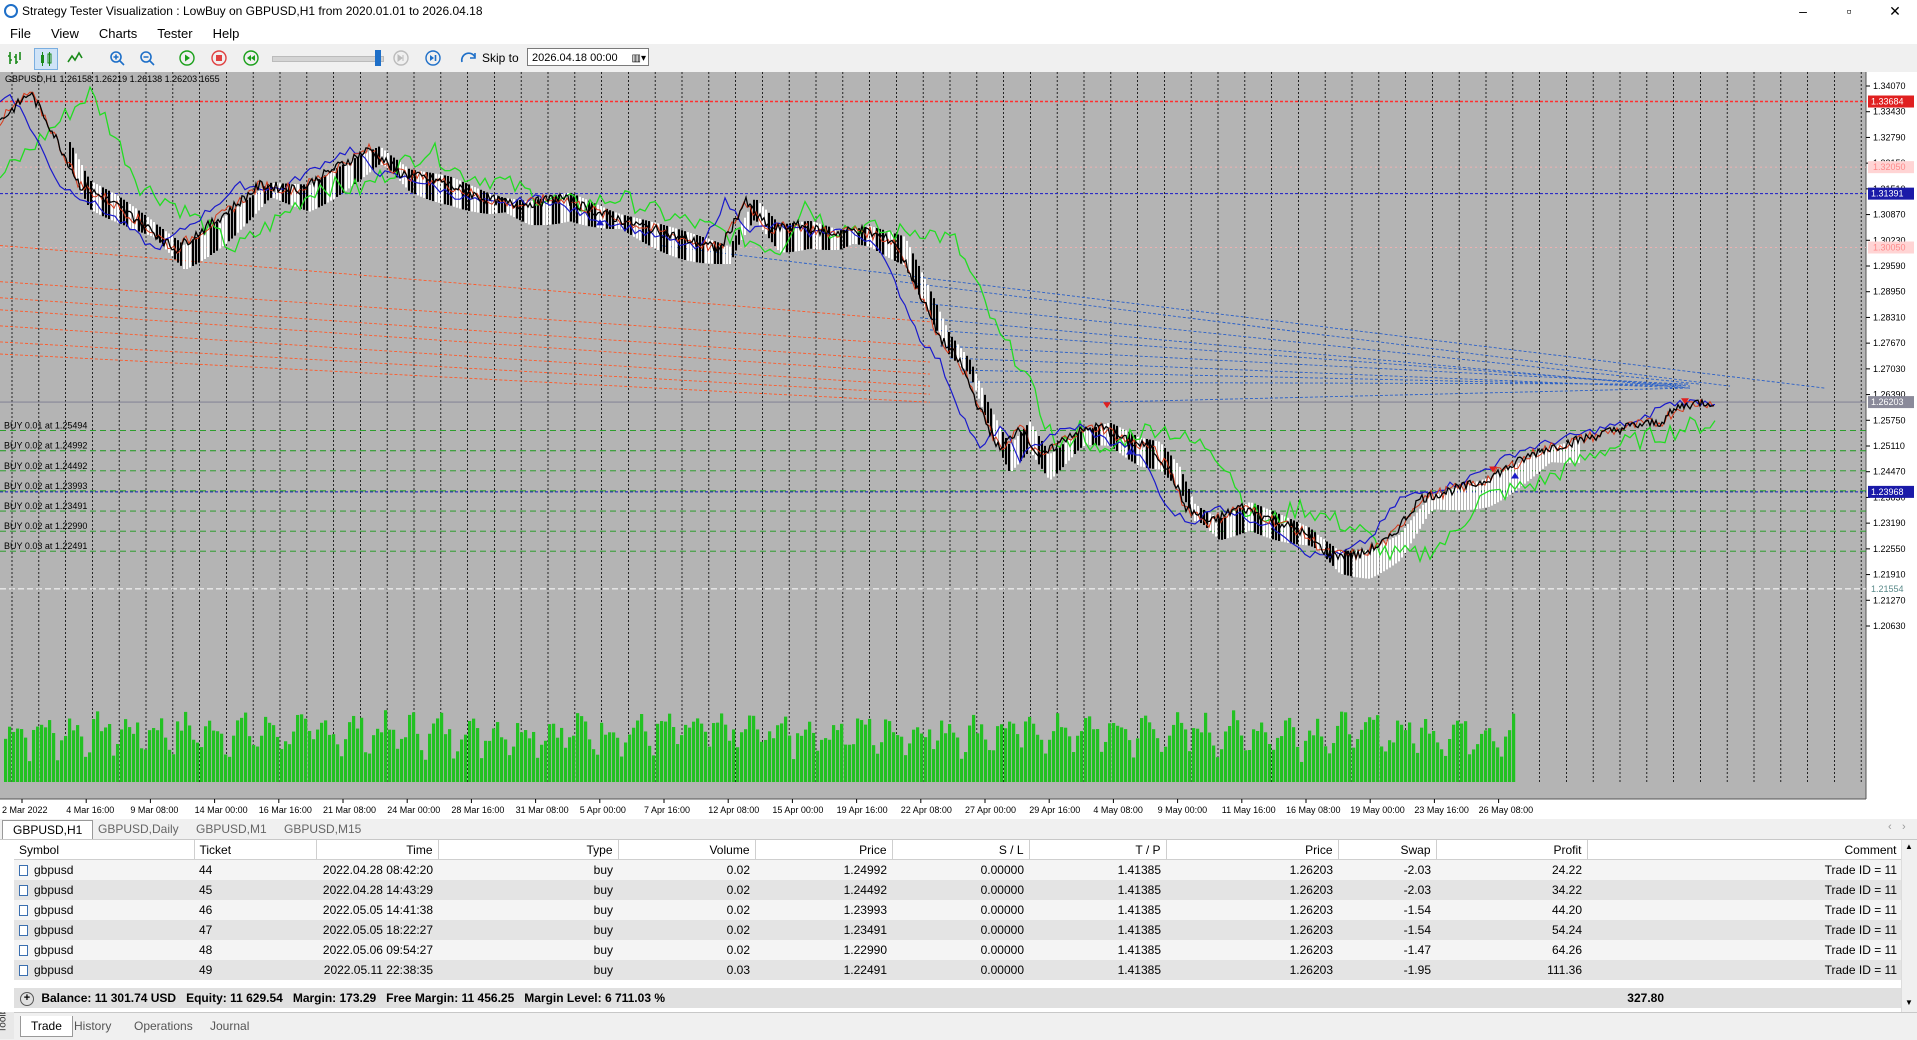 The height and width of the screenshot is (1040, 1917). Describe the element at coordinates (255, 850) in the screenshot. I see `col-ticket: Ticket` at that location.